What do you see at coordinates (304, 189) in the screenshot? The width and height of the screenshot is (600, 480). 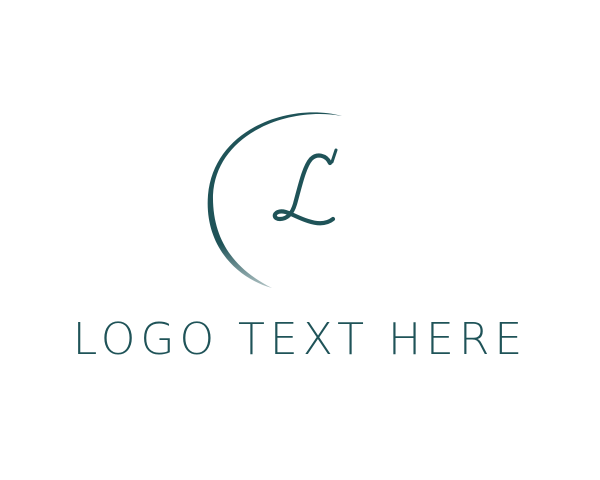 I see `script-l-monogram` at bounding box center [304, 189].